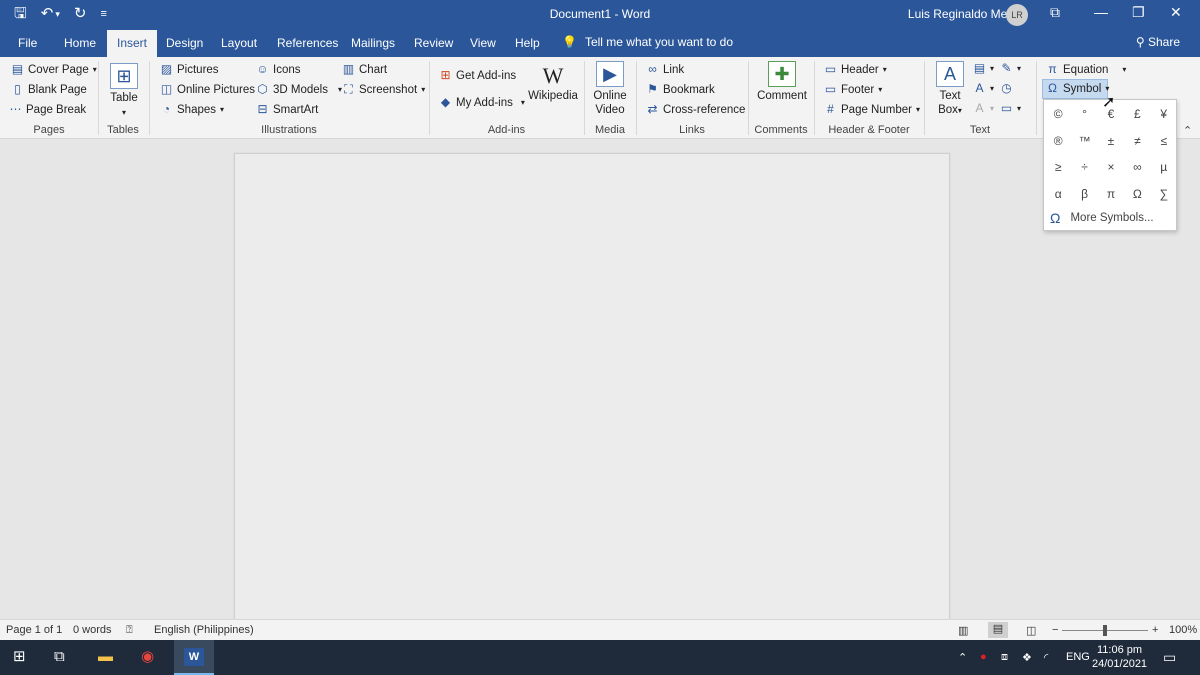 The width and height of the screenshot is (1200, 675). Describe the element at coordinates (1164, 167) in the screenshot. I see `symbol-micro: µ` at that location.